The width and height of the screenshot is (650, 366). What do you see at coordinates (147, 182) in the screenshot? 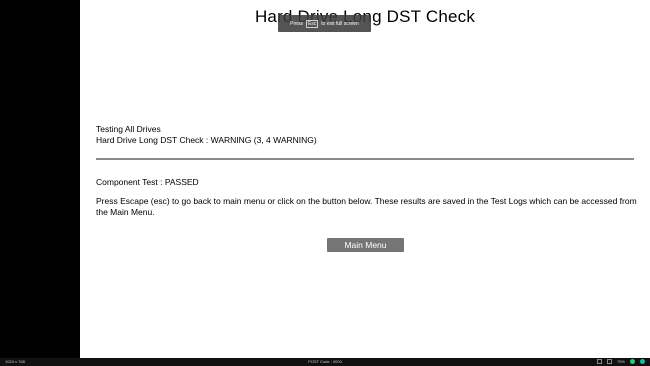
I see `component-test-result: Component Test : PASSED` at bounding box center [147, 182].